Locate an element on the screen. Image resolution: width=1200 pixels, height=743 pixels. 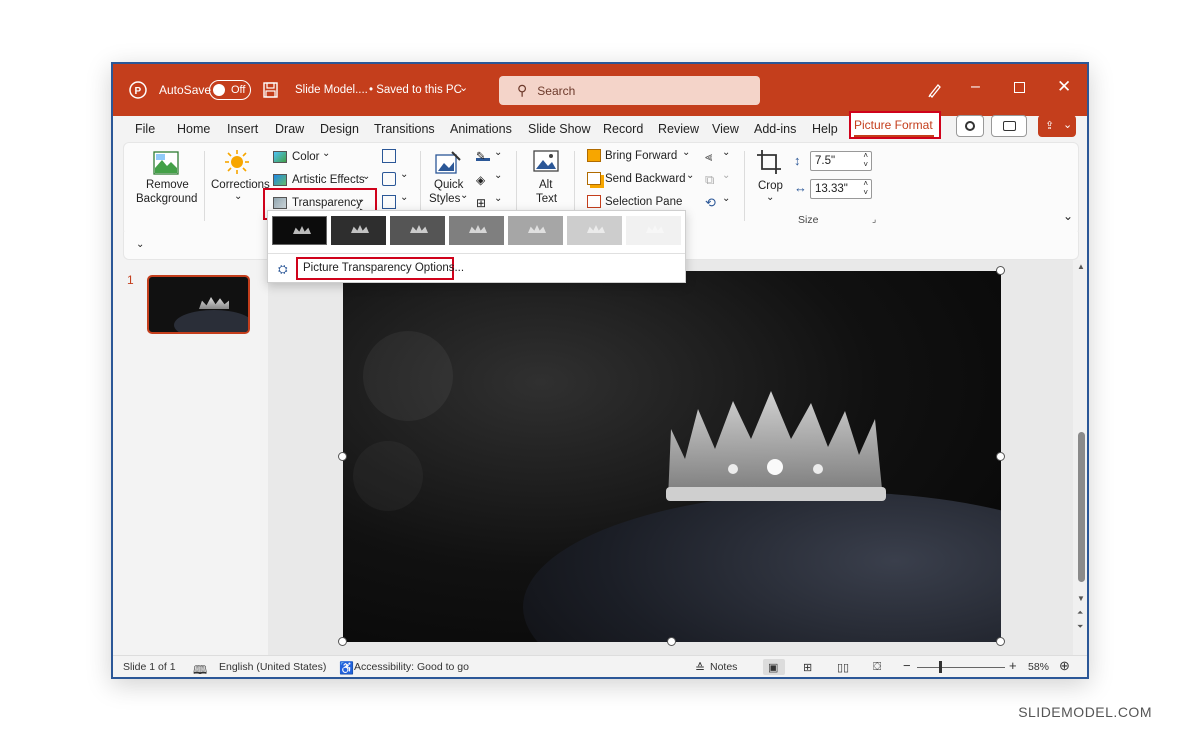
save-icon is located at coordinates (270, 90).